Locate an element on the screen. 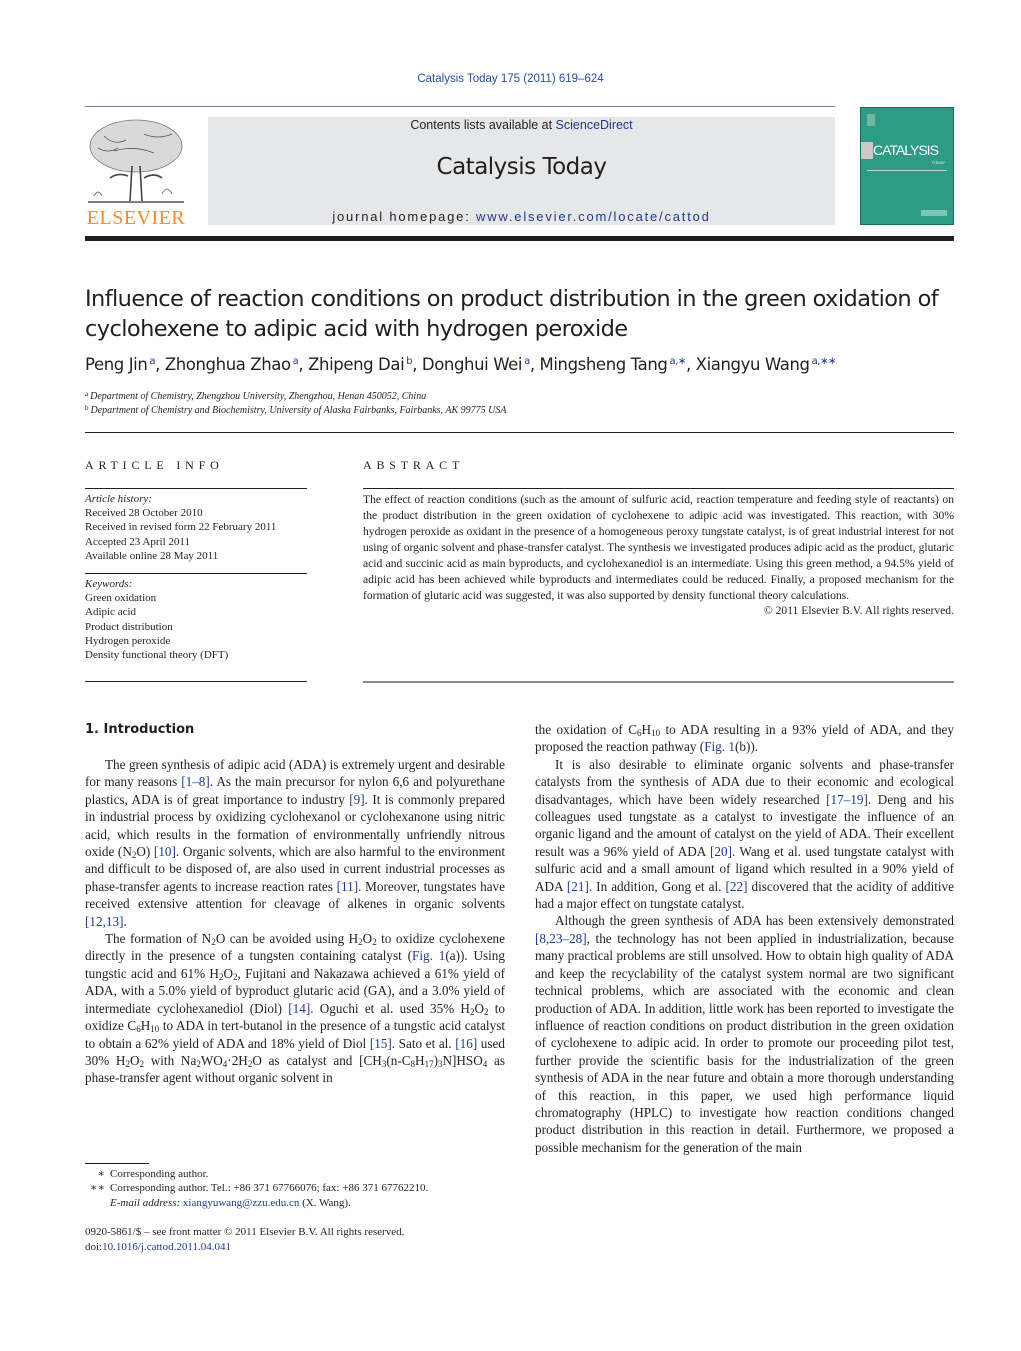 Image resolution: width=1021 pixels, height=1351 pixels. subscript: 10 is located at coordinates (656, 733).